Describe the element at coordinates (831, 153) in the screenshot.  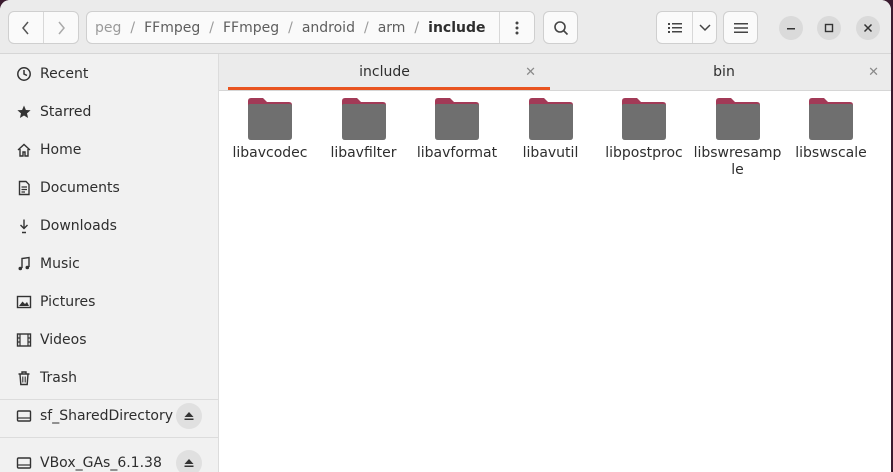
I see `folder-name: libswscale` at that location.